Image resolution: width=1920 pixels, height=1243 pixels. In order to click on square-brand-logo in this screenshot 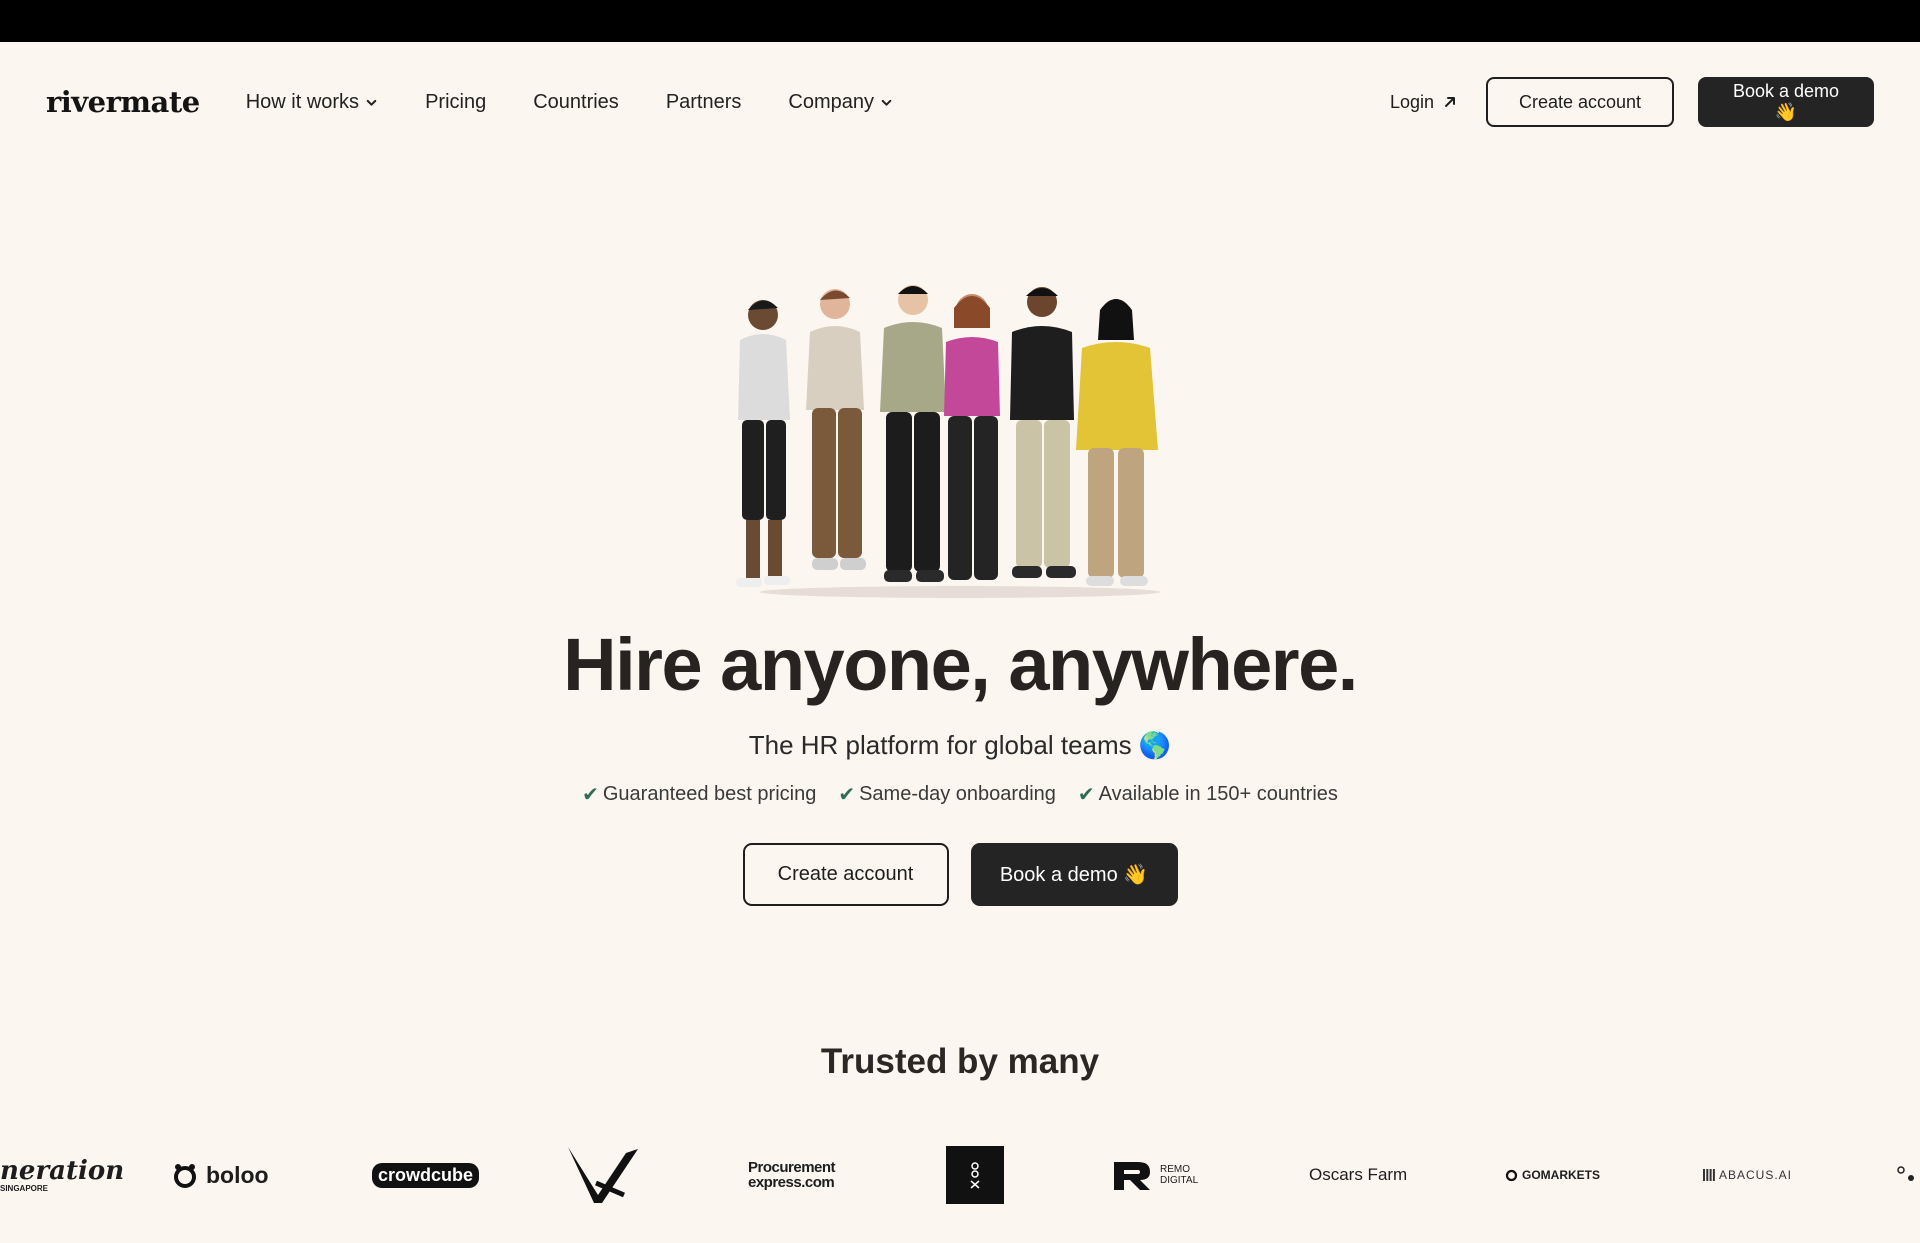, I will do `click(975, 1175)`.